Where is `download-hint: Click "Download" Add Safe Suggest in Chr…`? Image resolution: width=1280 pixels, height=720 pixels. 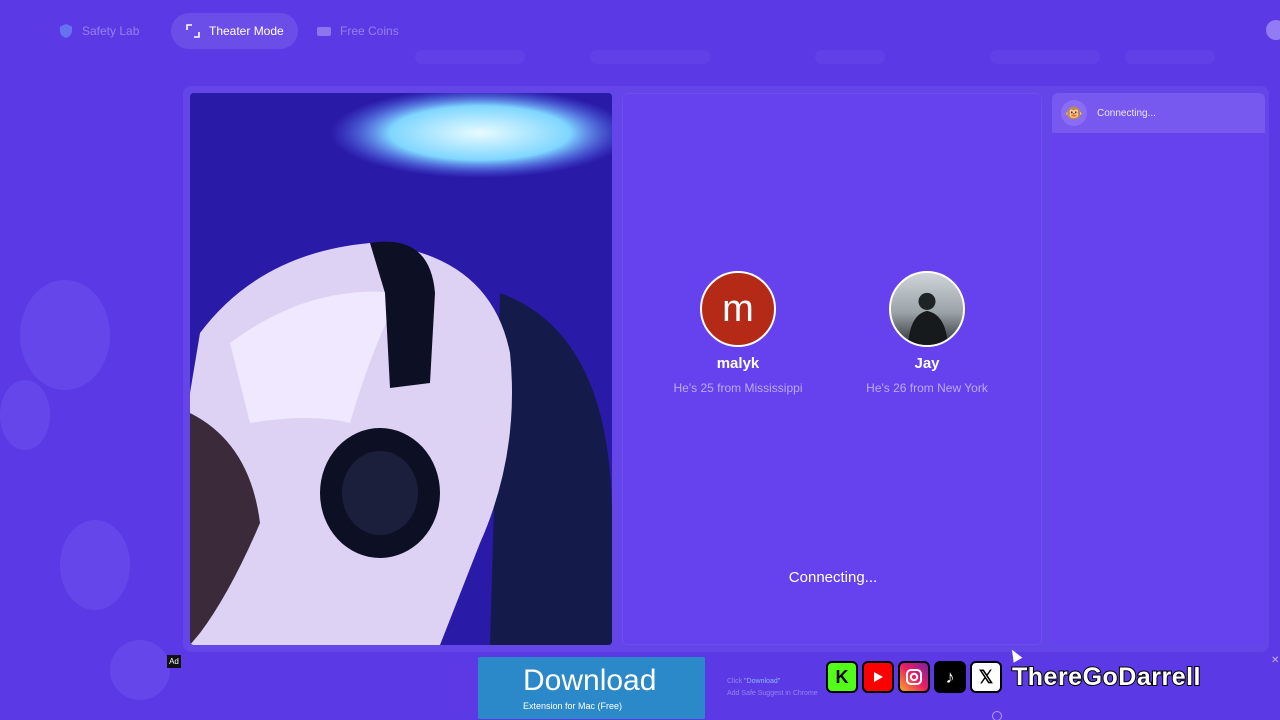 download-hint: Click "Download" Add Safe Suggest in Chr… is located at coordinates (772, 688).